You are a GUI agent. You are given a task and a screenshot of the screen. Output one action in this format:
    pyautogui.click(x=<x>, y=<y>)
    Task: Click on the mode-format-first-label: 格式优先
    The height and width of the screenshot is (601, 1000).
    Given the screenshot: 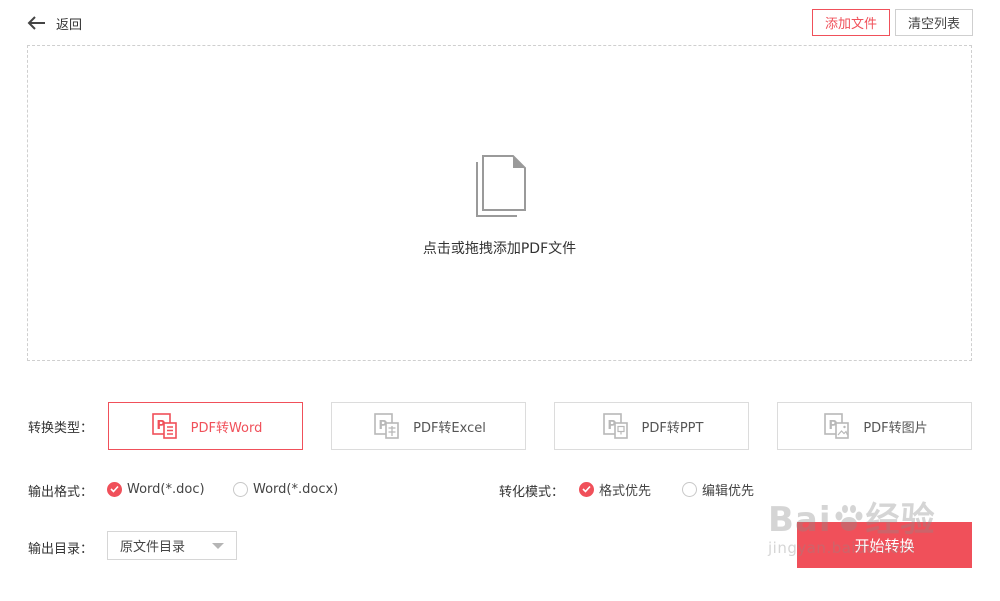 What is the action you would take?
    pyautogui.click(x=625, y=491)
    